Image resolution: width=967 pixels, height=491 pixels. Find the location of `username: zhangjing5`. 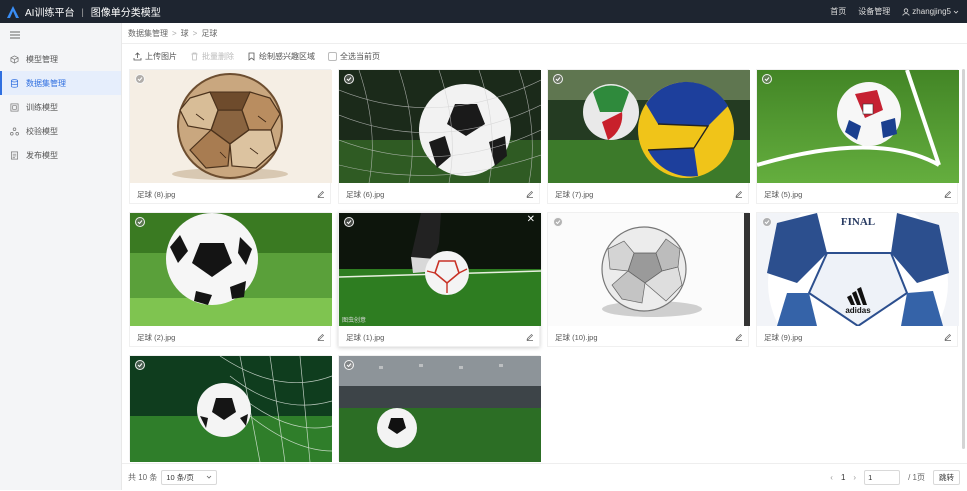

username: zhangjing5 is located at coordinates (931, 11).